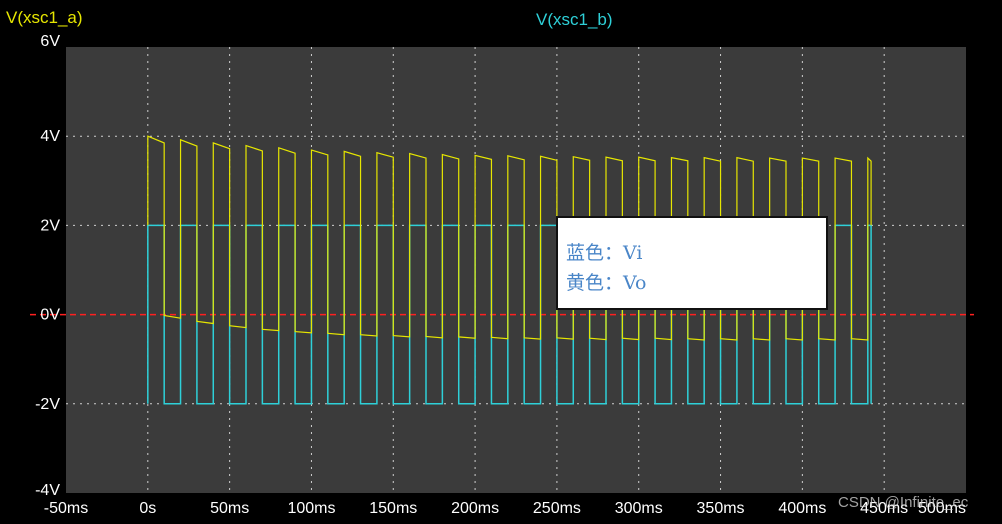 This screenshot has width=1002, height=524. Describe the element at coordinates (50, 41) in the screenshot. I see `y-tick-label: 6V` at that location.